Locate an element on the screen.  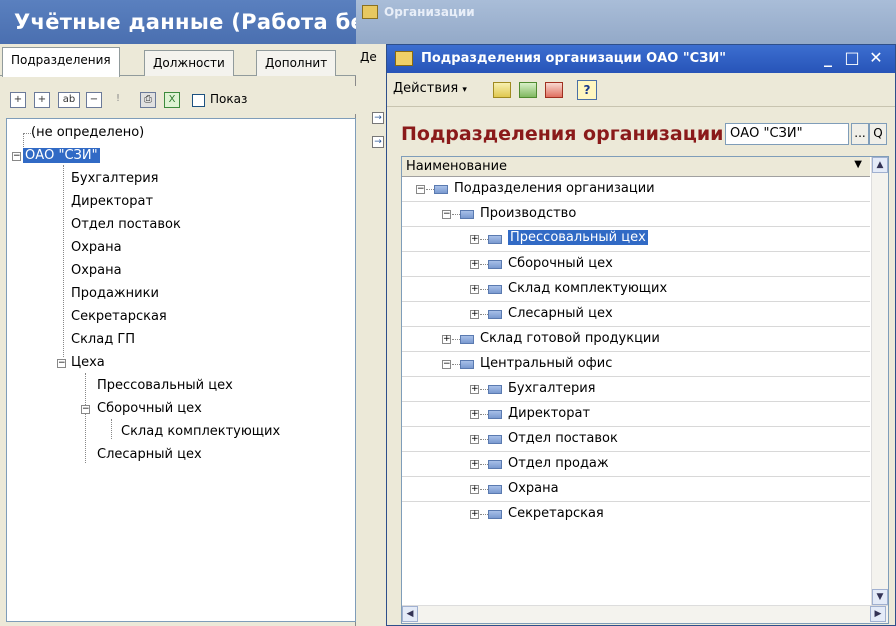
tree-item-label: Прессовальный цех is located at coordinates (165, 385).